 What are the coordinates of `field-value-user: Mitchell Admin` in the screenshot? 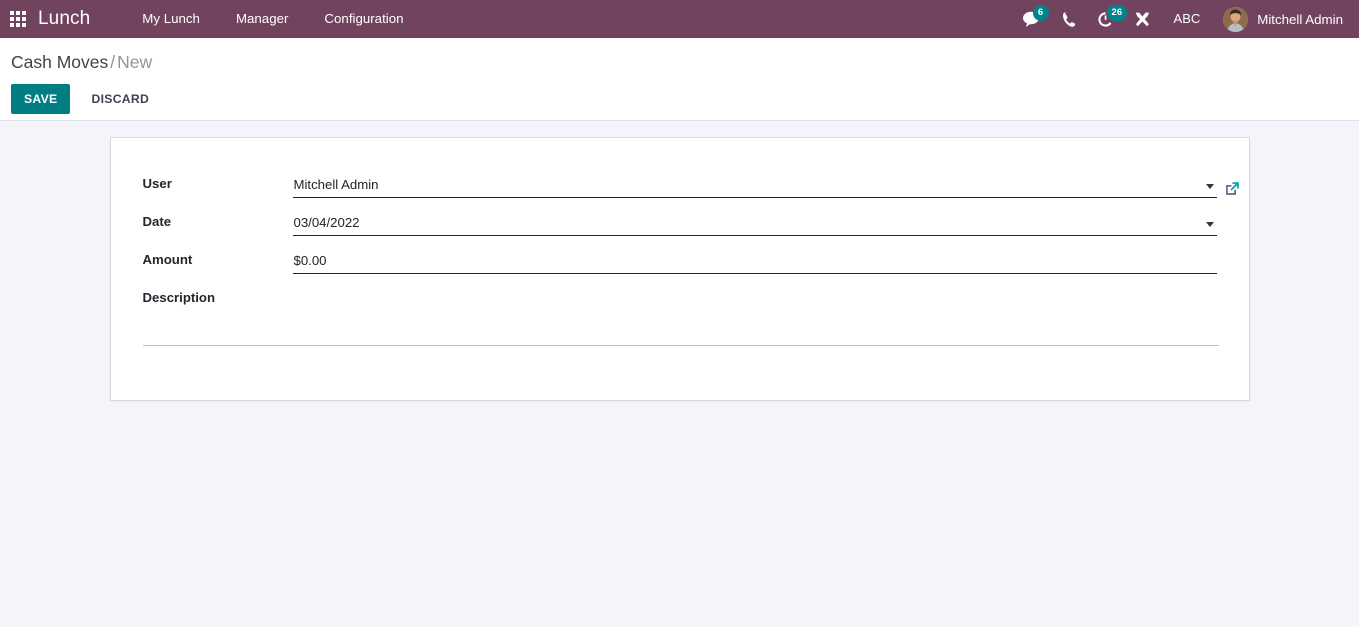 It's located at (747, 185).